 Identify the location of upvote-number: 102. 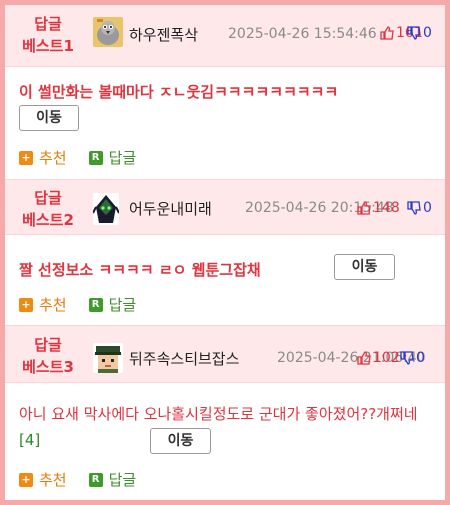
(386, 358).